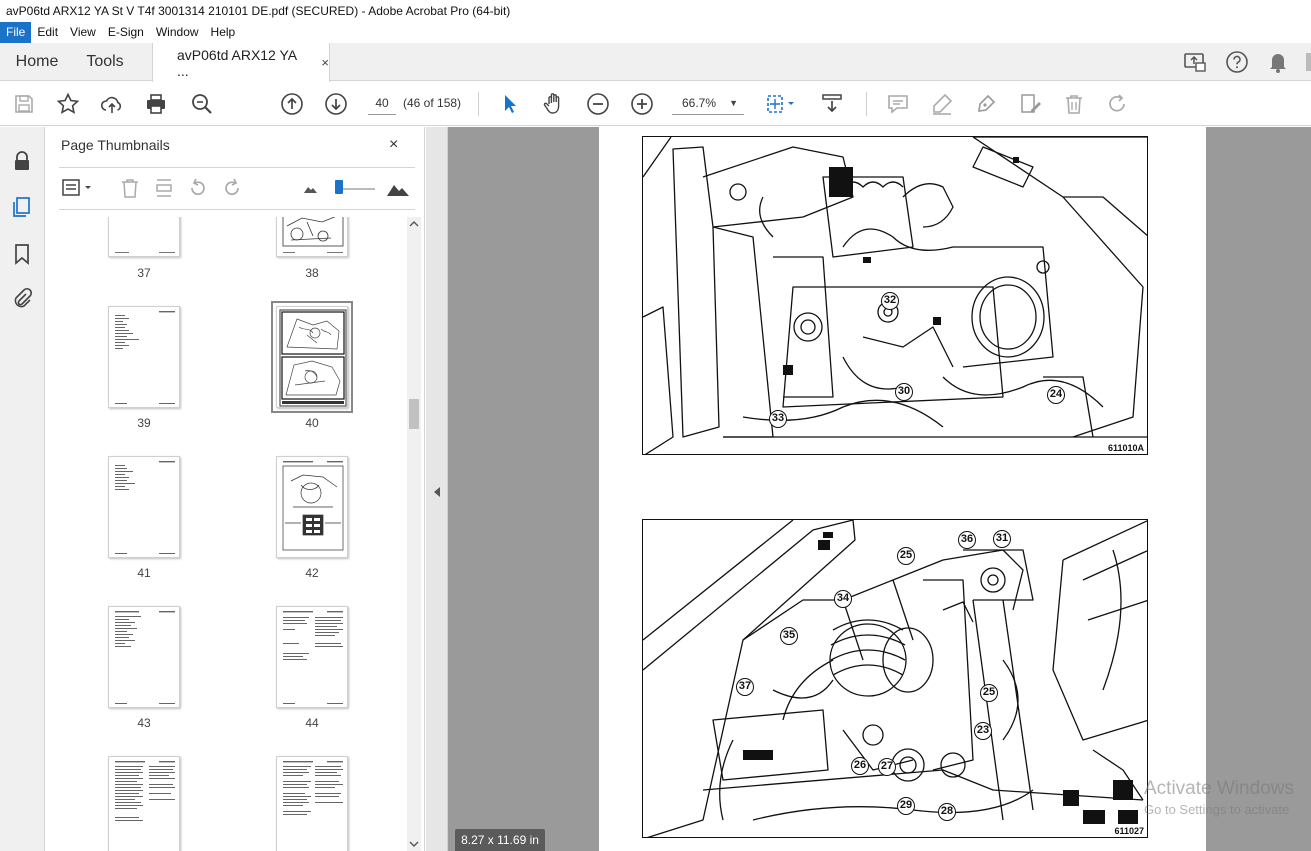  What do you see at coordinates (947, 812) in the screenshot?
I see `callout-28: 28` at bounding box center [947, 812].